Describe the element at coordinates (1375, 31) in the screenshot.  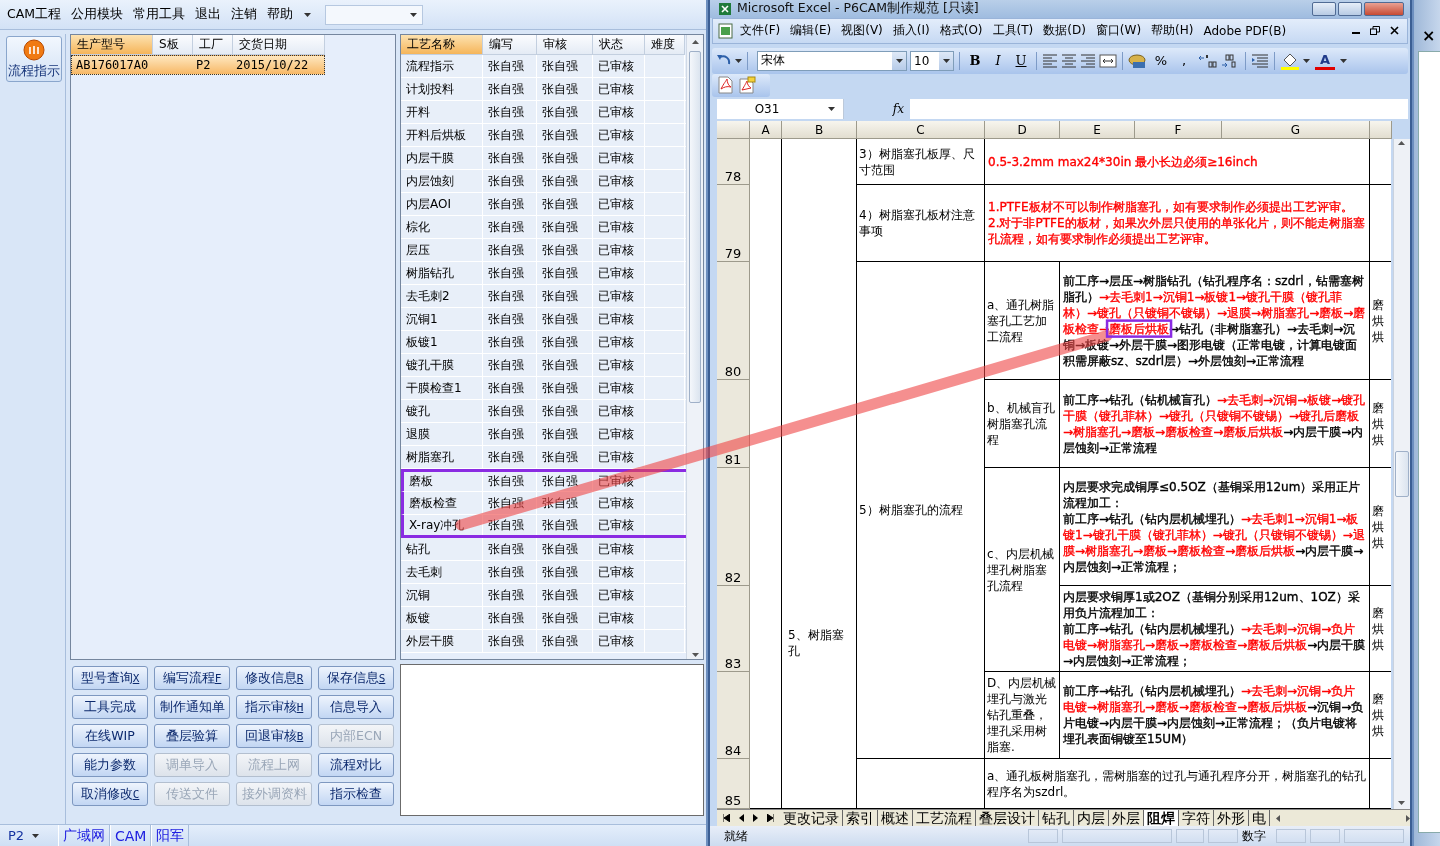
I see `restore-icon` at that location.